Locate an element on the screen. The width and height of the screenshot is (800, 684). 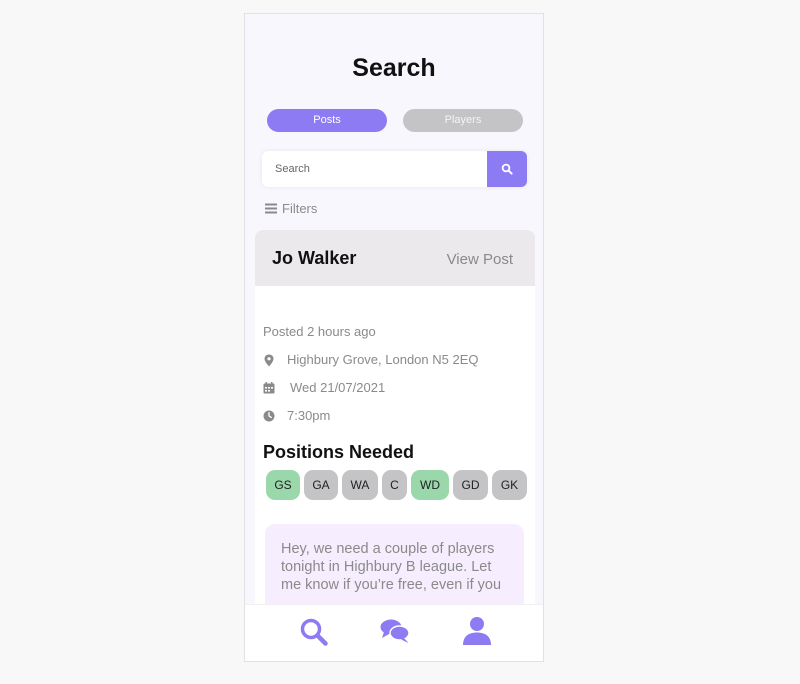
filters-button: Filters is located at coordinates (291, 208).